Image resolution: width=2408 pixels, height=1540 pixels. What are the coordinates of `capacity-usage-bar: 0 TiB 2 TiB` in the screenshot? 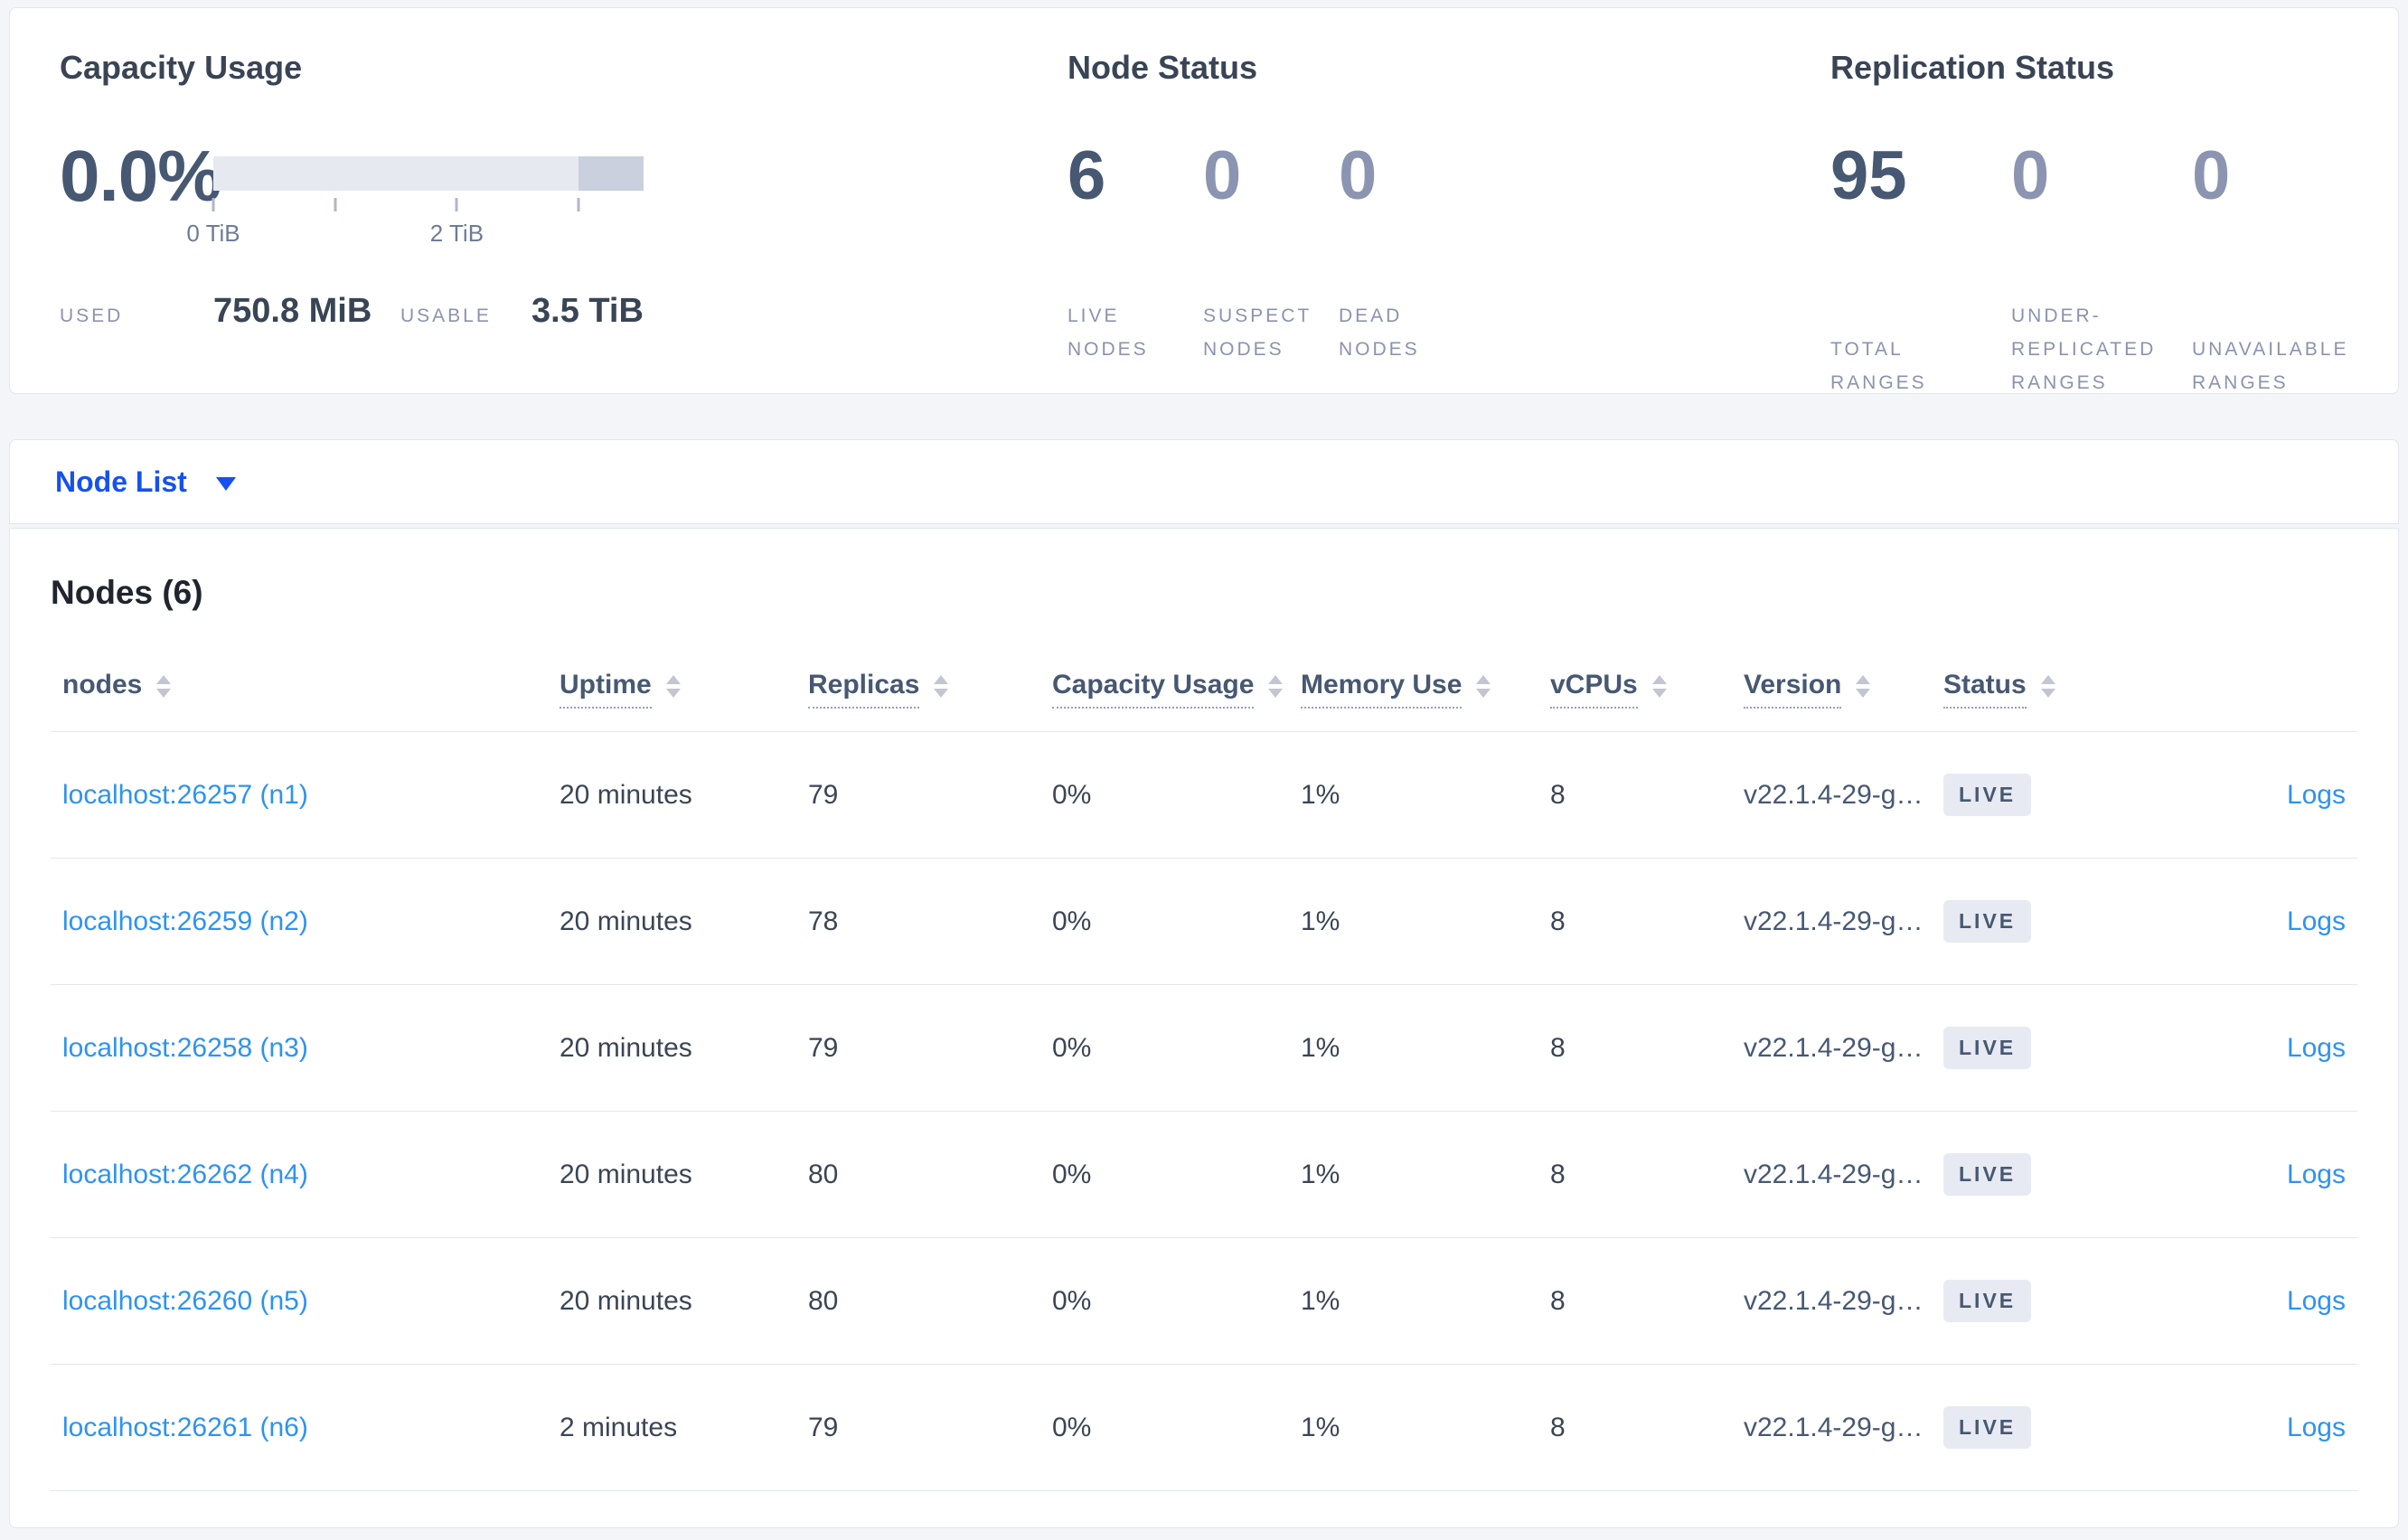 It's located at (415, 201).